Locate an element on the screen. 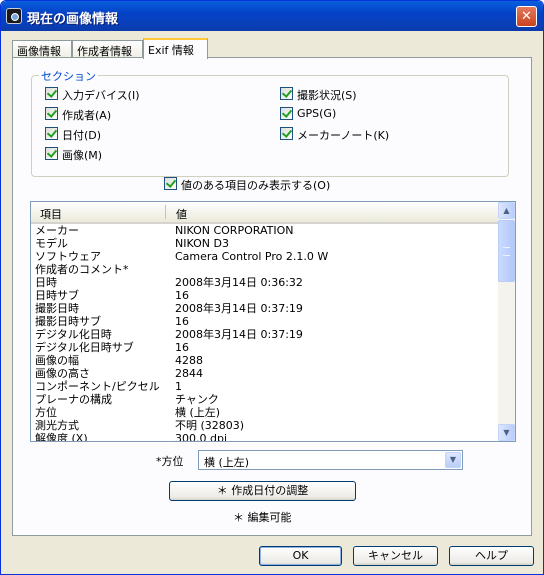 The image size is (544, 575). checkbox-label: メーカーノート(K) is located at coordinates (343, 135).